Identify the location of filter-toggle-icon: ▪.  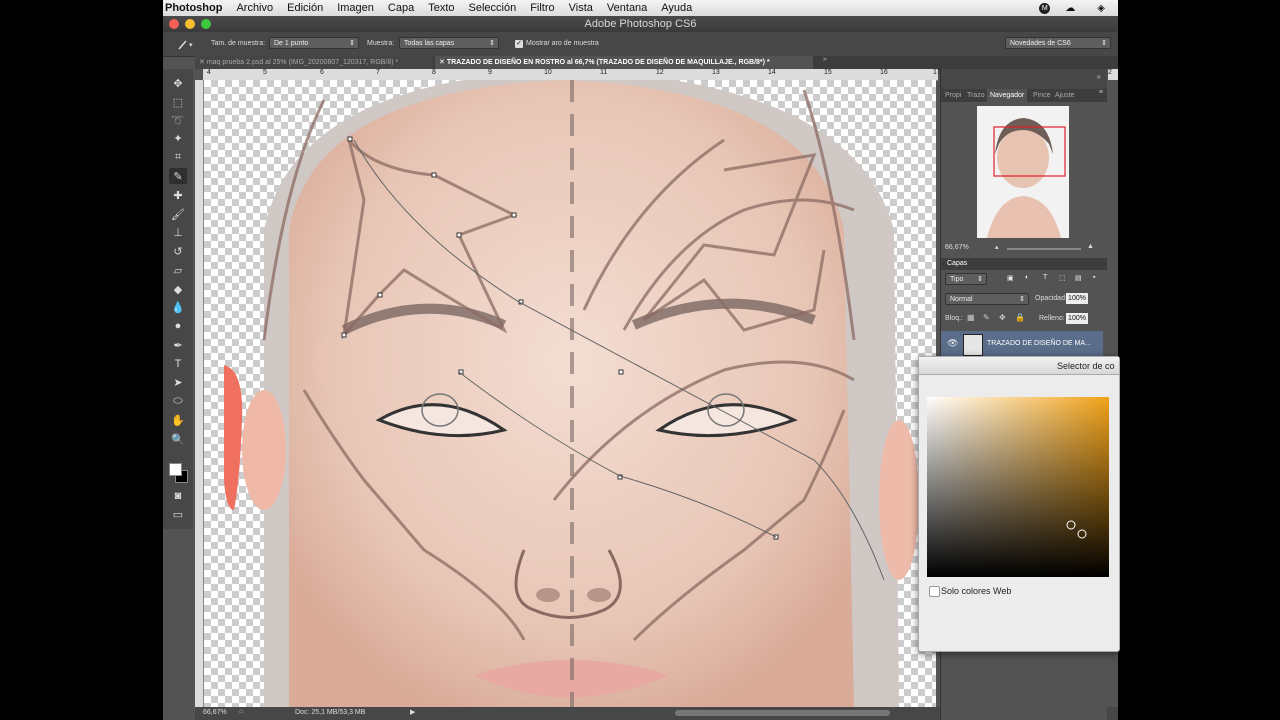
(1094, 277).